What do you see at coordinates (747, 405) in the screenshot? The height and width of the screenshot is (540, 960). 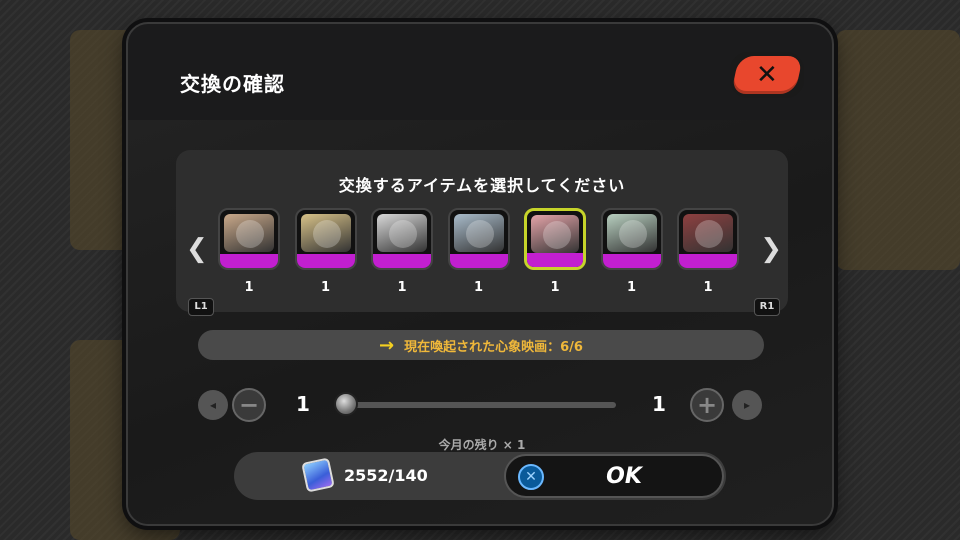 I see `dpad-right-icon: ▸` at bounding box center [747, 405].